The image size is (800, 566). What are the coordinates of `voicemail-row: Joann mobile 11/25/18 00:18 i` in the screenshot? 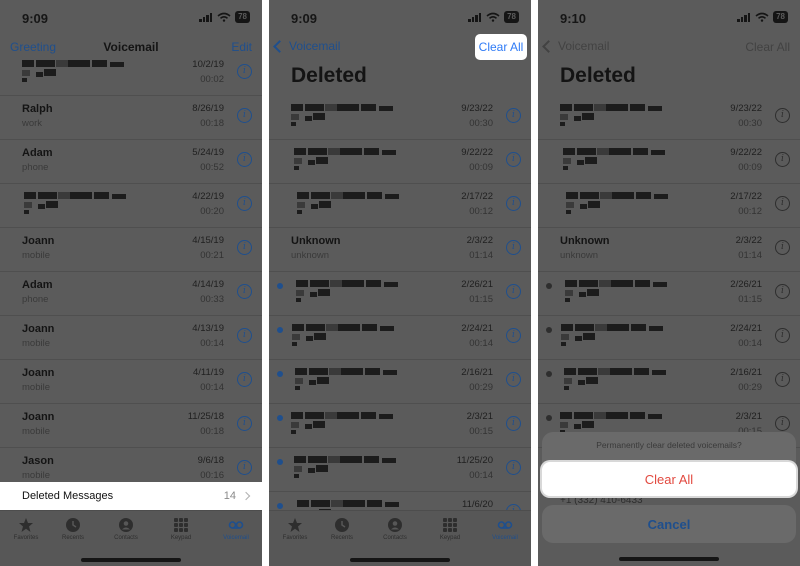 It's located at (131, 426).